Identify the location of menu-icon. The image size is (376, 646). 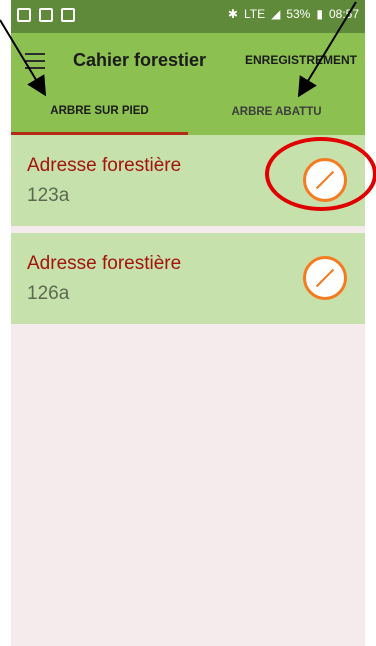
(35, 61).